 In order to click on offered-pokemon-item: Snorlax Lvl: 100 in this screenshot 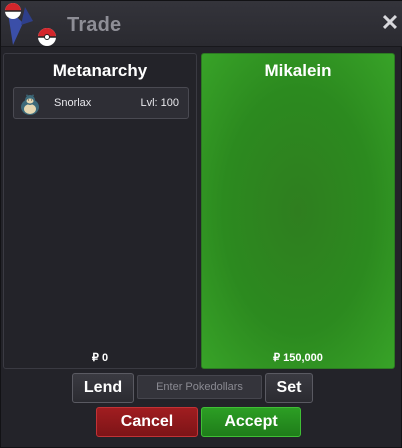, I will do `click(101, 103)`.